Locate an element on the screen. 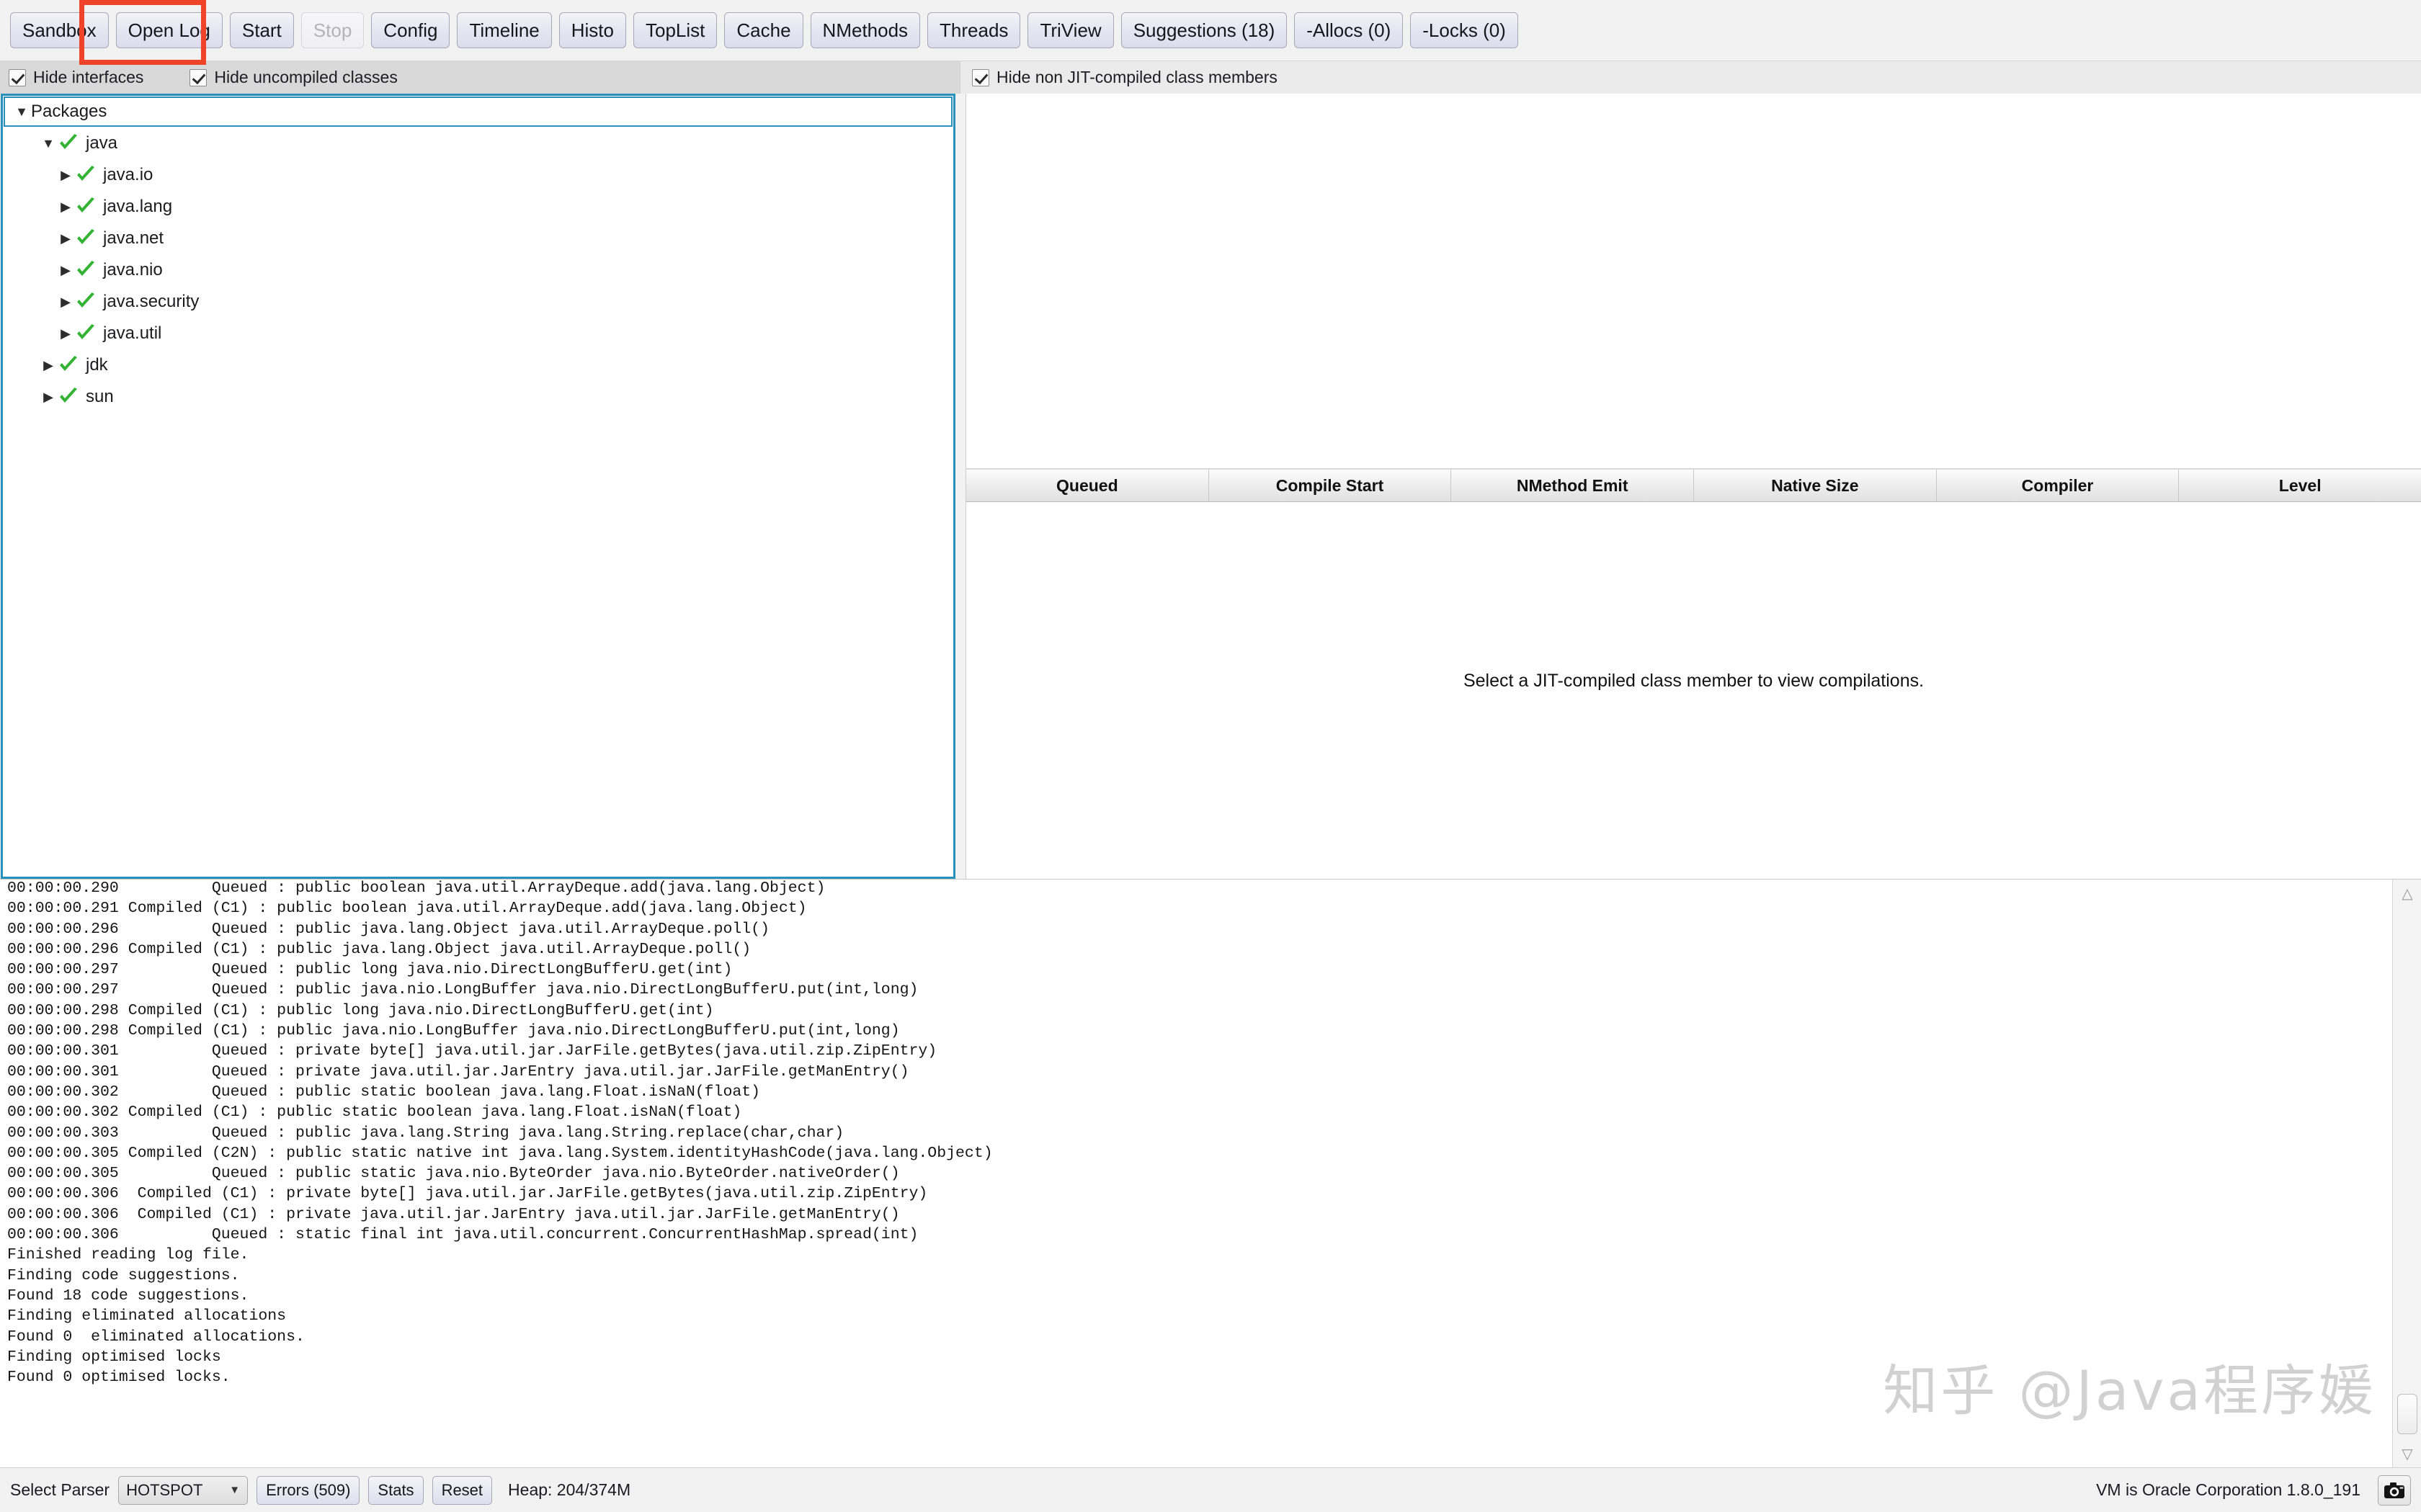 This screenshot has height=1512, width=2421. tree-node-java-net: ▶ java.net is located at coordinates (478, 238).